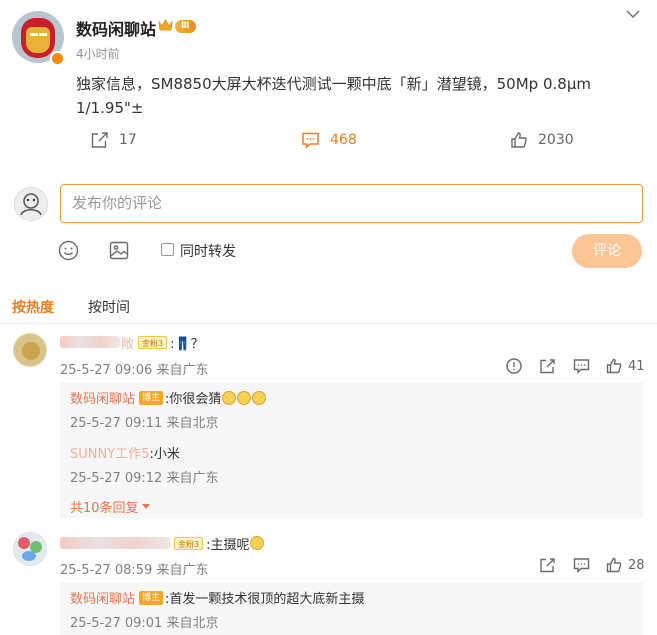 The image size is (657, 635). Describe the element at coordinates (208, 251) in the screenshot. I see `repost-label: 同时转发` at that location.